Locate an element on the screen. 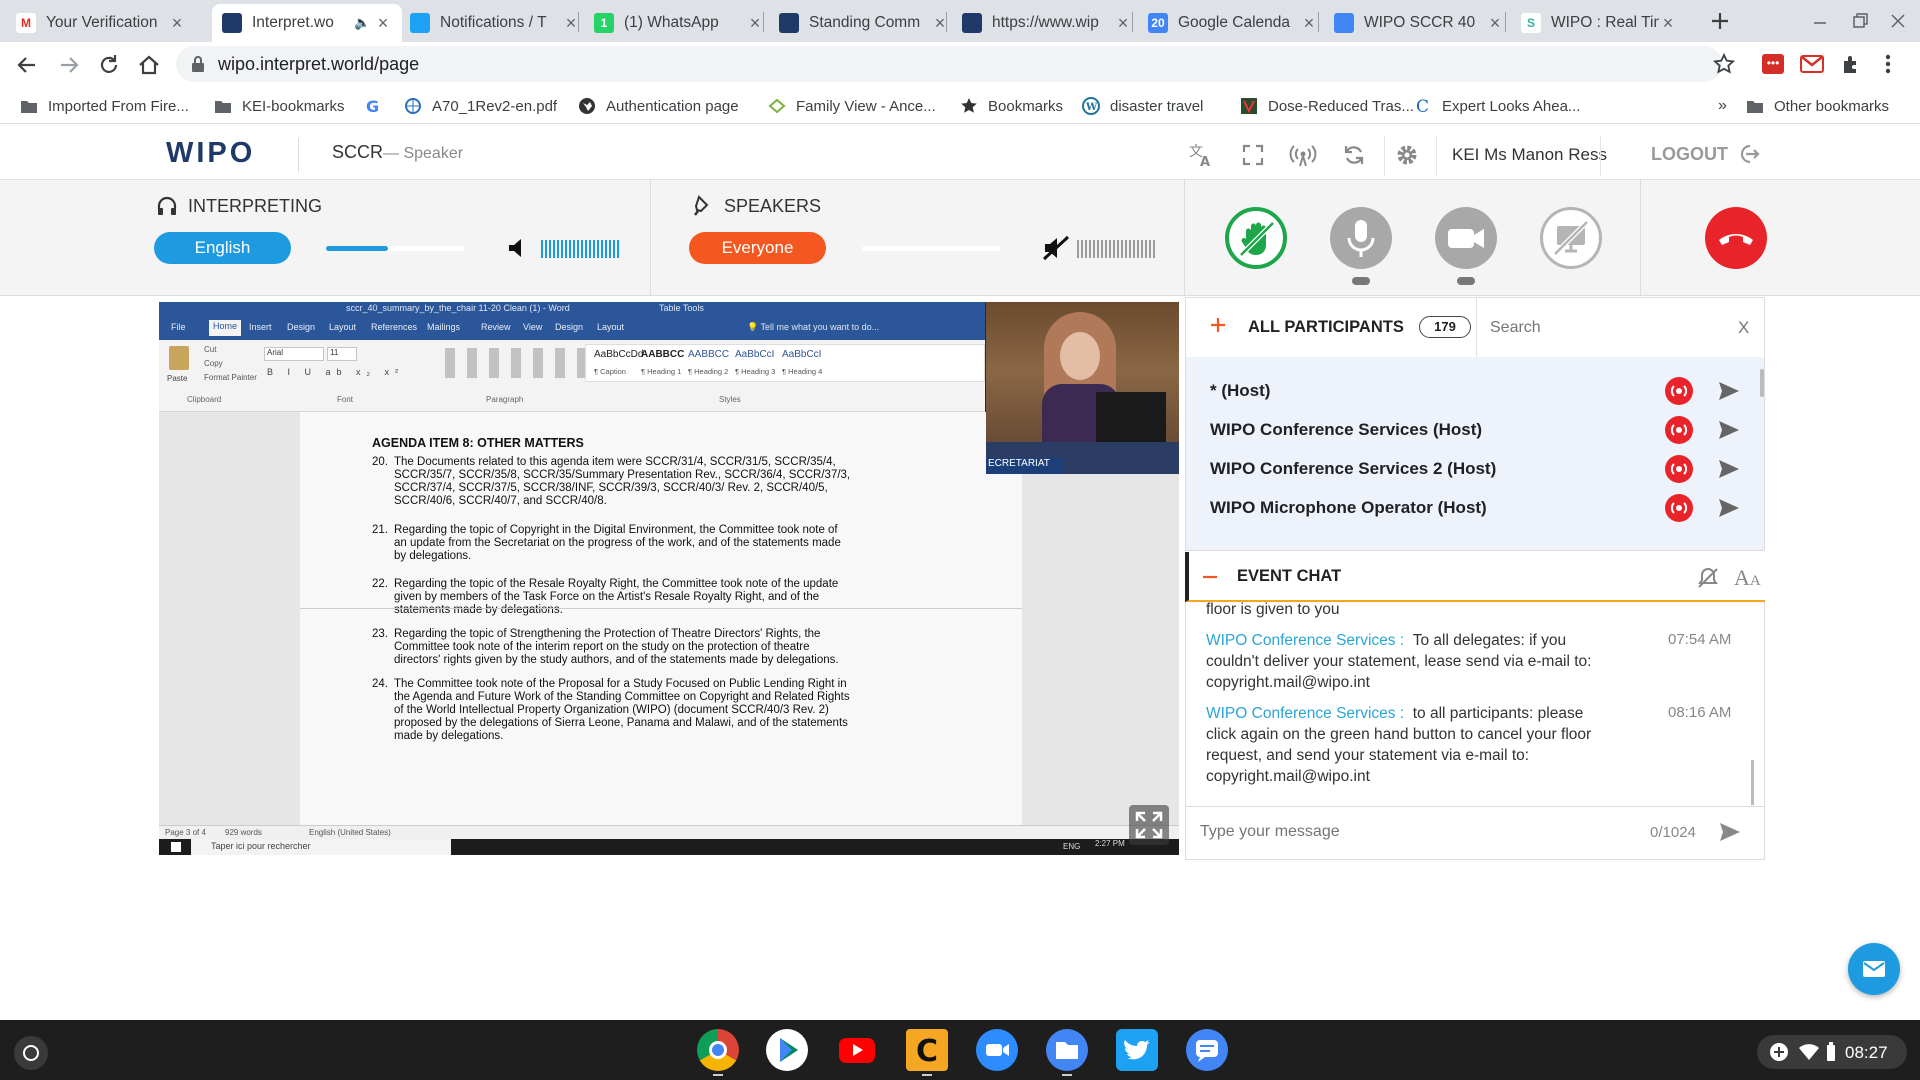  browser-tab: 1 (1) WhatsApp × is located at coordinates (679, 23).